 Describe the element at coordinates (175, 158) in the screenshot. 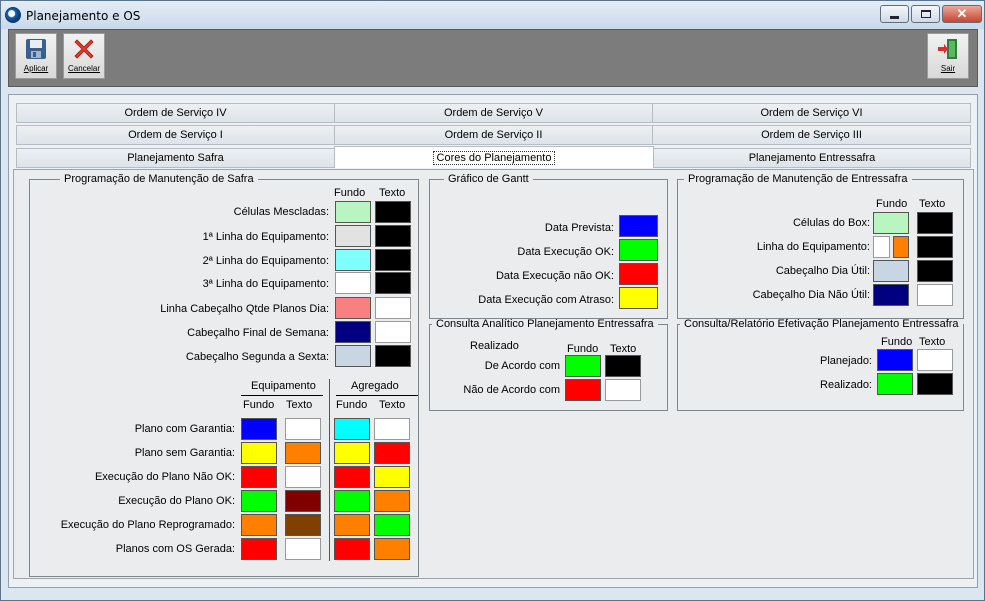

I see `tab-planejamento-safra: Planejamento Safra` at that location.